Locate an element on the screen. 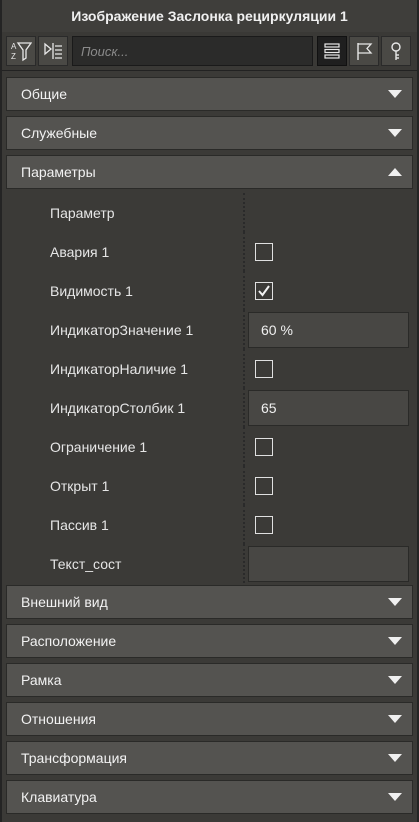 The height and width of the screenshot is (822, 419). sort-filter-icon: A Z is located at coordinates (21, 52).